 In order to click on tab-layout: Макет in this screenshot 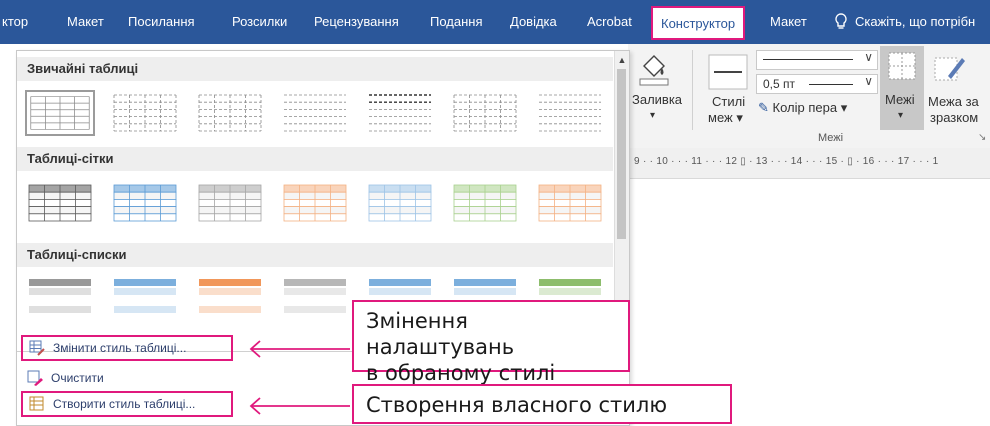, I will do `click(85, 22)`.